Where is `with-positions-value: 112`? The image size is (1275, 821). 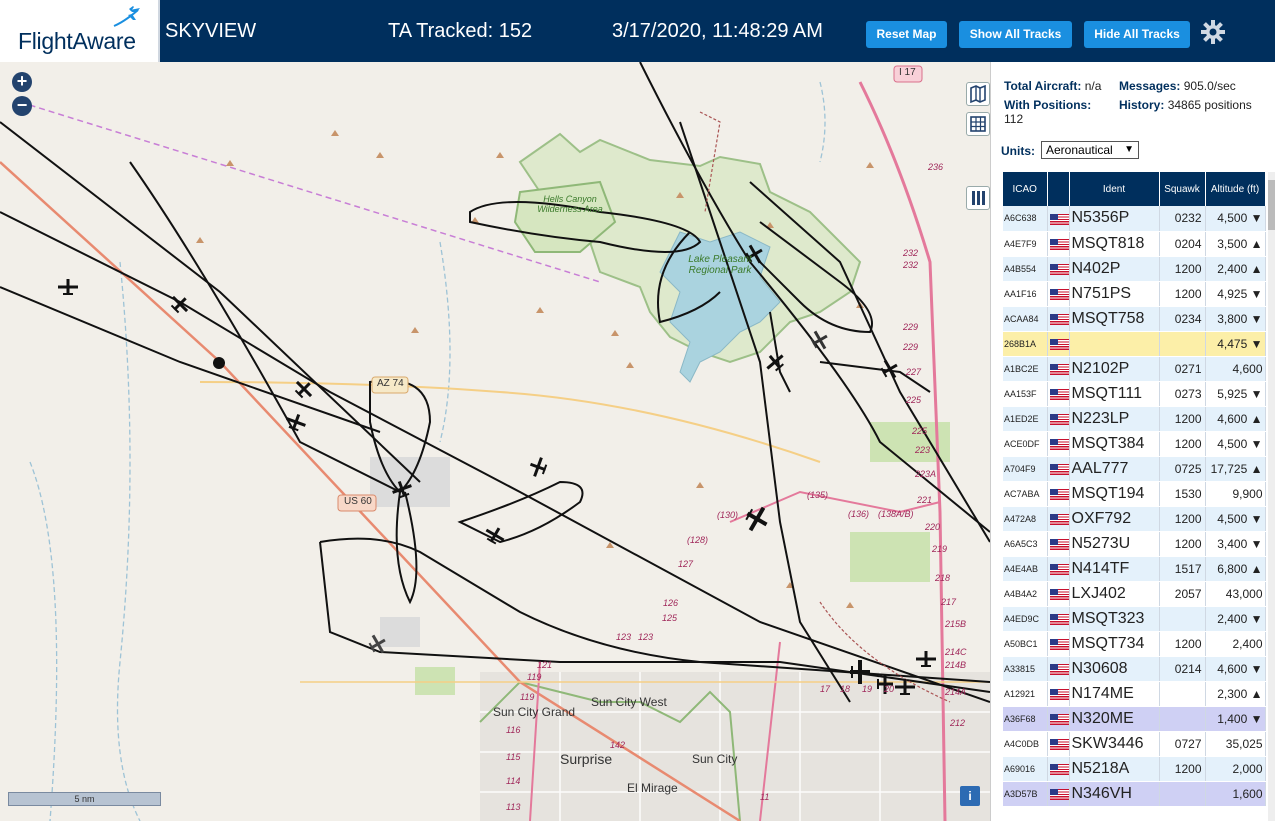
with-positions-value: 112 is located at coordinates (1014, 119).